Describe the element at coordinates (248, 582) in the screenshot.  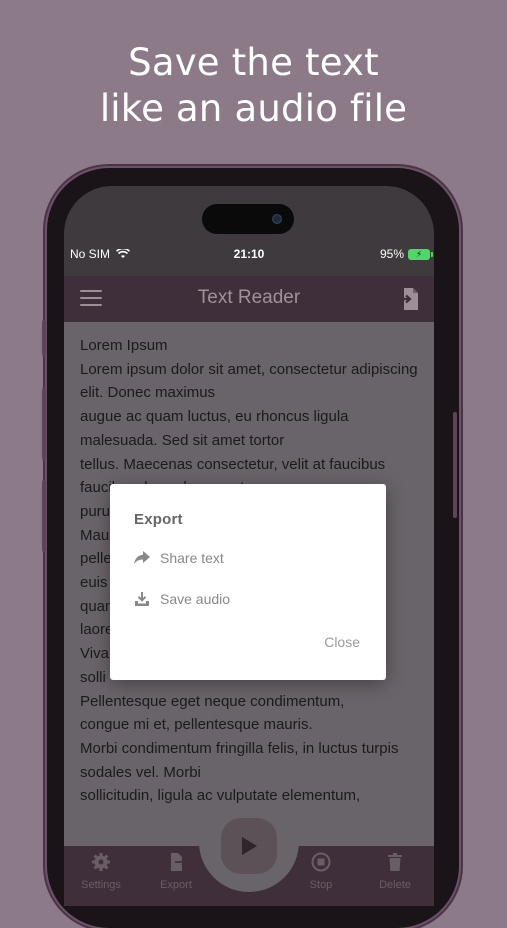
I see `export-dialog: Export Share text Save audio Close` at that location.